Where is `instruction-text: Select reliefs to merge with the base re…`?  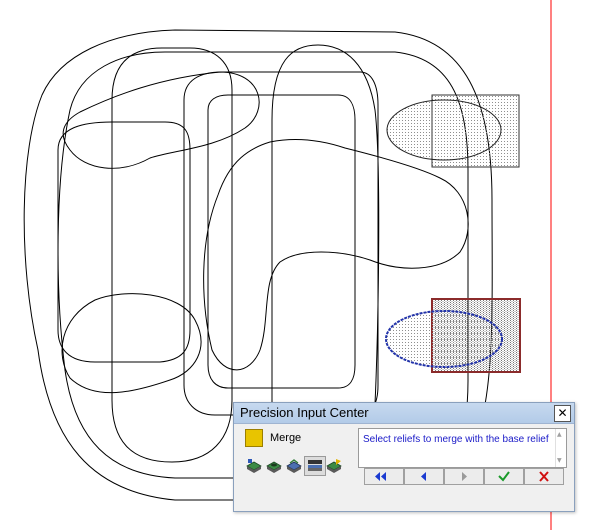 instruction-text: Select reliefs to merge with the base re… is located at coordinates (456, 439).